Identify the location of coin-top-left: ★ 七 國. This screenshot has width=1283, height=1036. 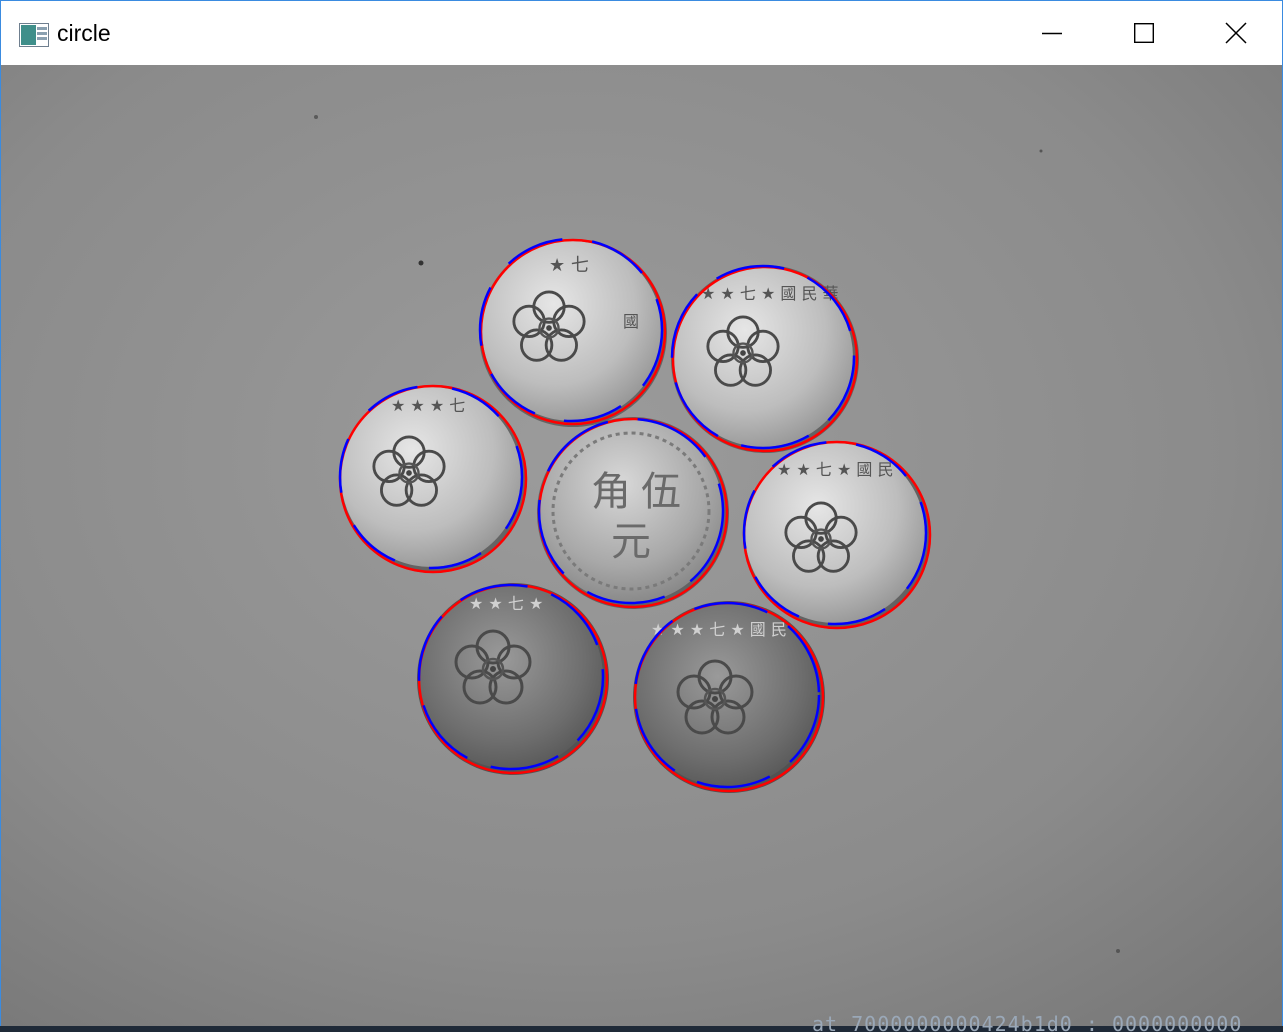
(572, 332).